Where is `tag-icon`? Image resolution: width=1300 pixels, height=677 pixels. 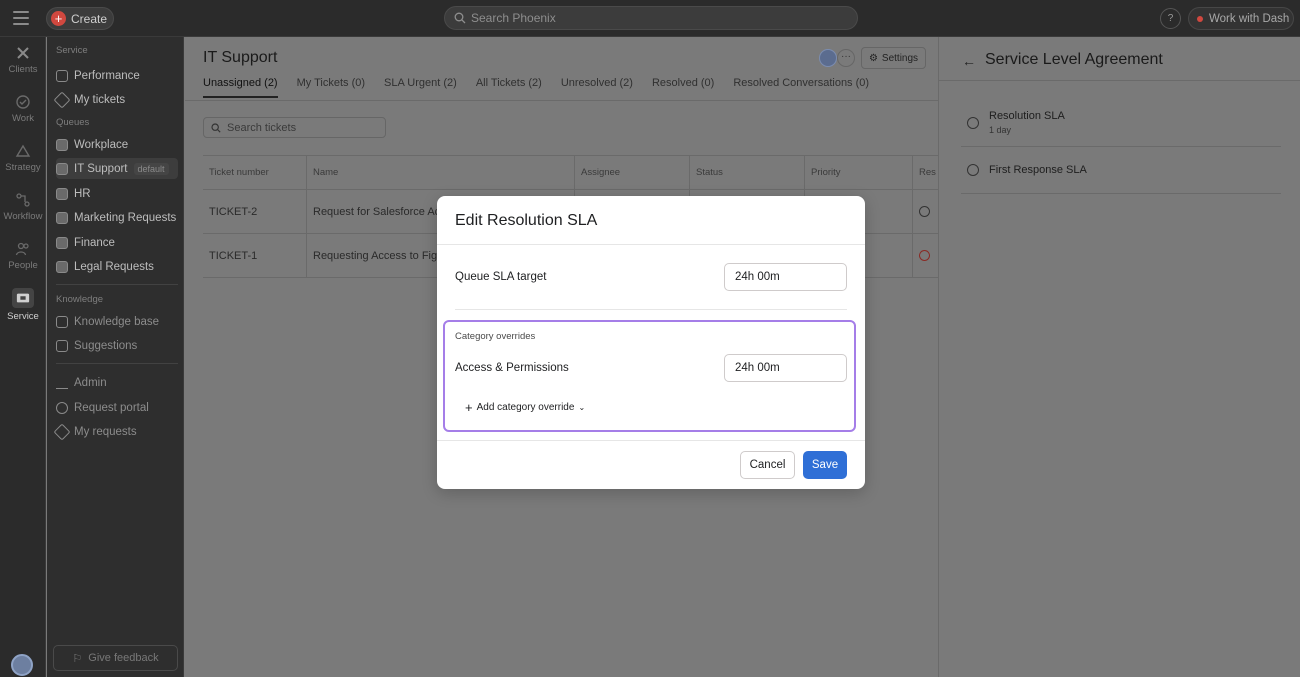
tag-icon is located at coordinates (62, 431).